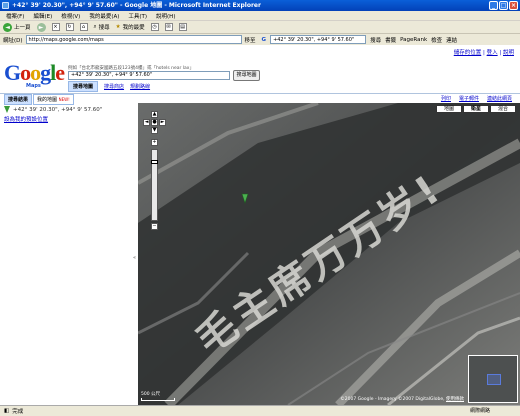 The height and width of the screenshot is (416, 520). Describe the element at coordinates (137, 16) in the screenshot. I see `menu-tools: 工具(T)` at that location.